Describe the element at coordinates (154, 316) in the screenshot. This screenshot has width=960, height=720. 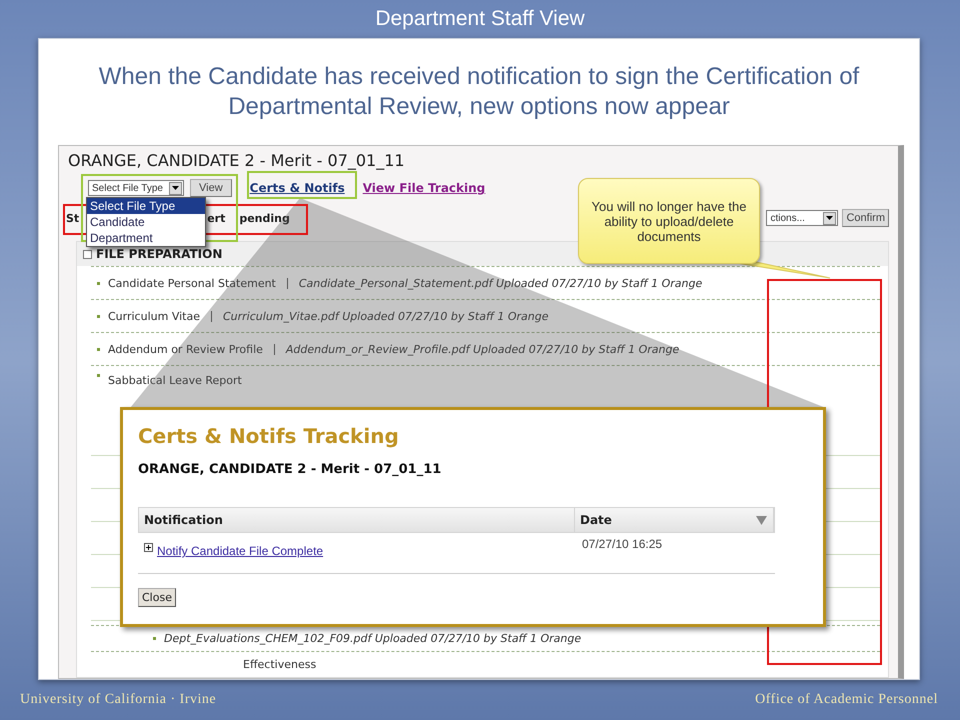
I see `document-label: Curriculum Vitae` at that location.